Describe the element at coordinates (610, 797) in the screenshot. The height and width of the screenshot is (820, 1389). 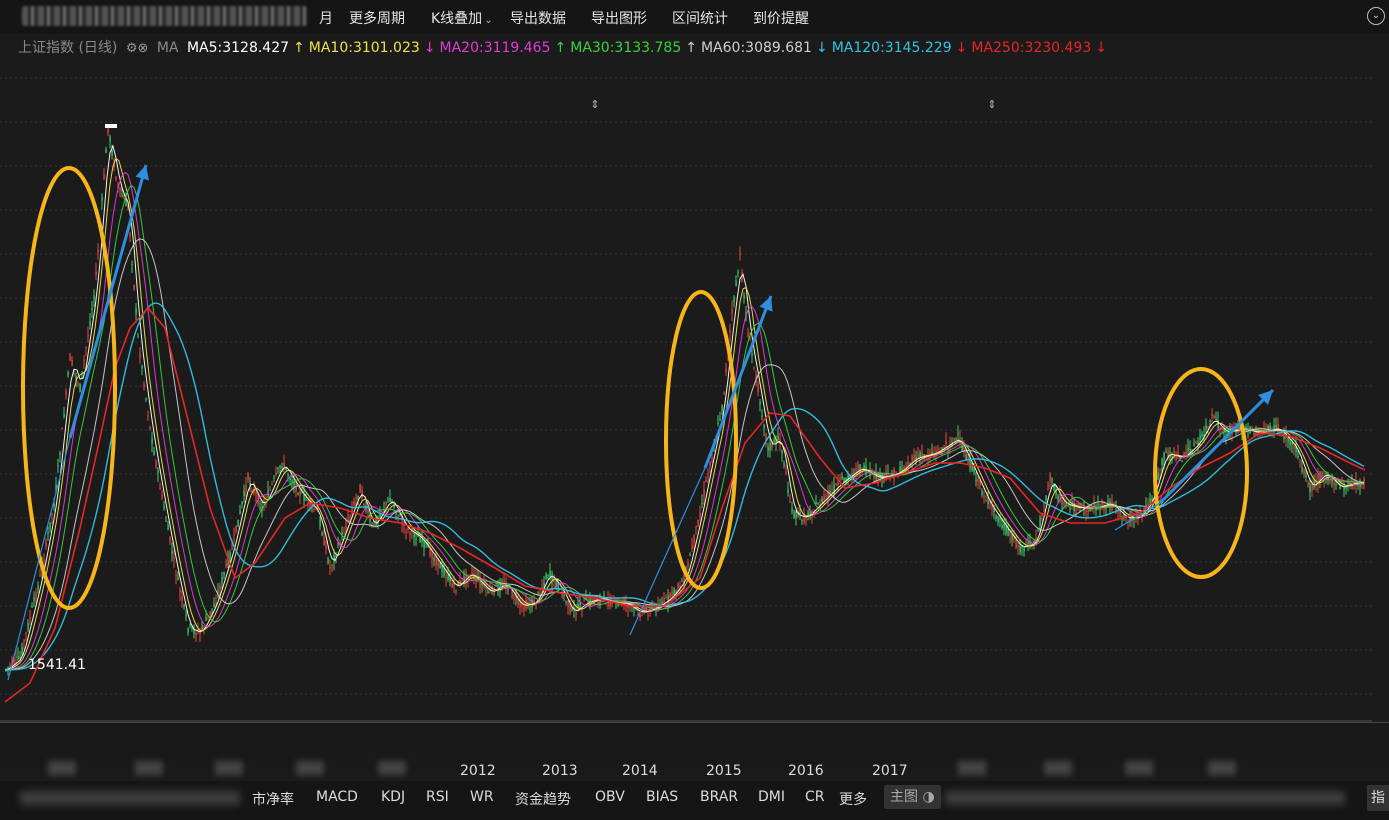
I see `indicator-tab-obv: OBV` at that location.